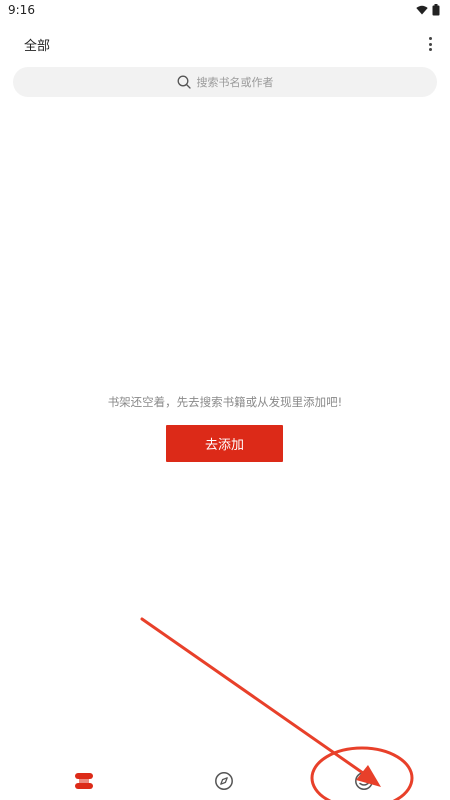  I want to click on search-placeholder: 搜索书名或作者, so click(235, 82).